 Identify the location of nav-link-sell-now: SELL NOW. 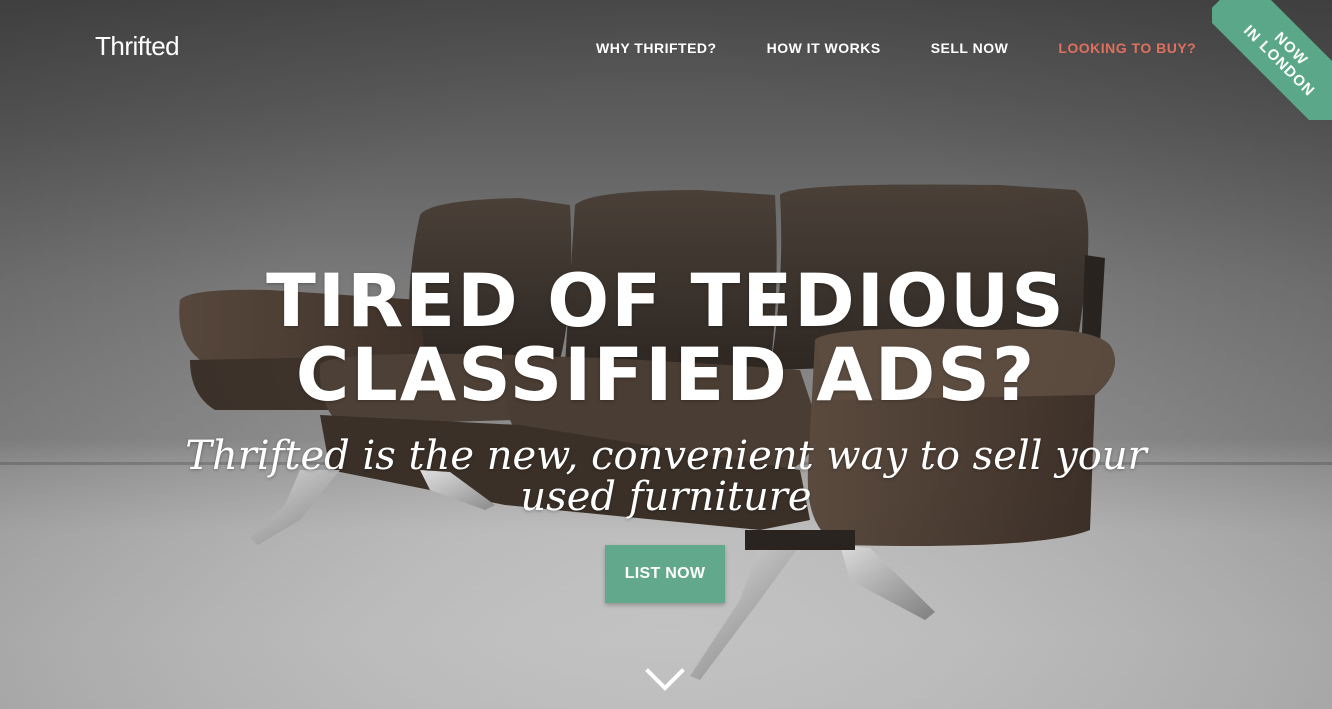
(970, 48).